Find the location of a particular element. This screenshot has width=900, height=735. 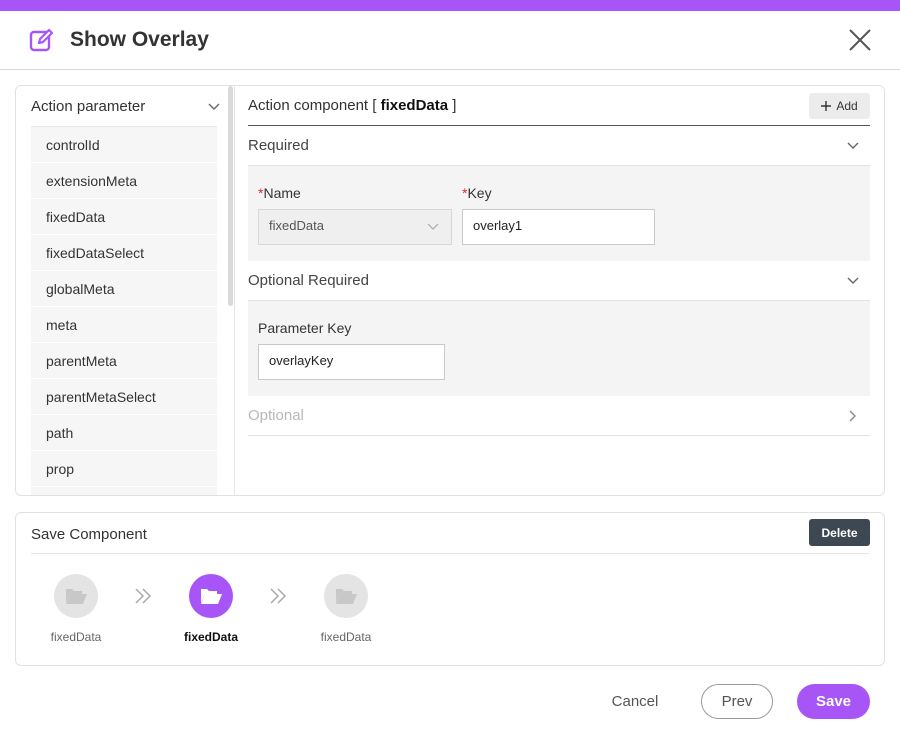

parameter-key-label: Parameter Key is located at coordinates (305, 328).